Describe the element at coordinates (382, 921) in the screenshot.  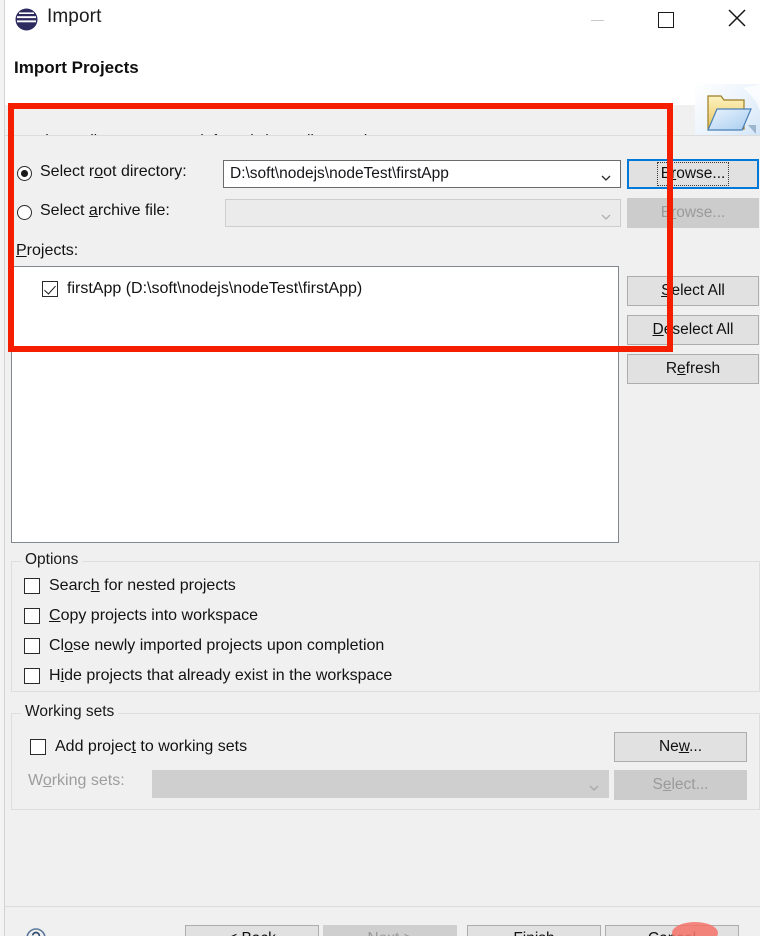
I see `dialog-button-bar: < Back Next > Finish Cancel` at that location.